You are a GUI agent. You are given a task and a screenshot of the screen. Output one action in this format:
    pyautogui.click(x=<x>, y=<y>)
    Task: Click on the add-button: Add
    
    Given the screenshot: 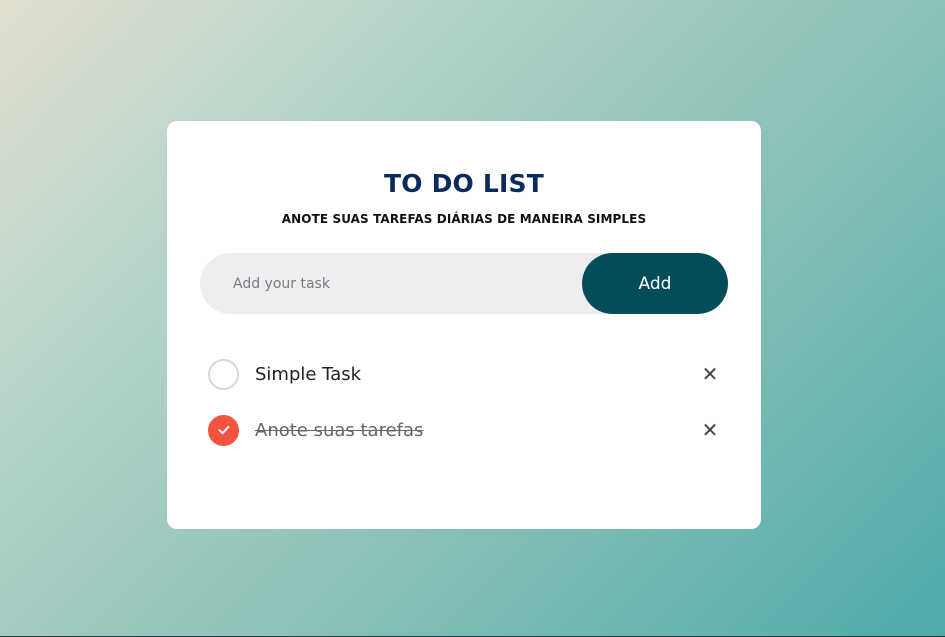 What is the action you would take?
    pyautogui.click(x=655, y=283)
    